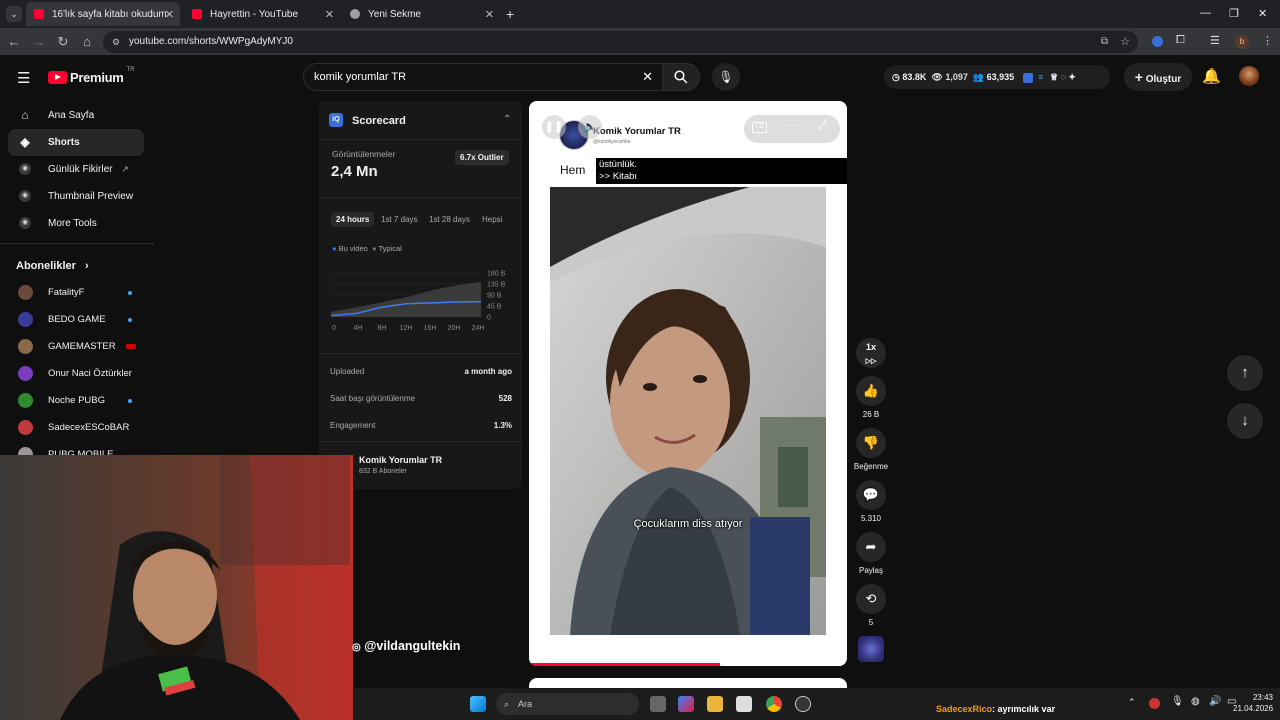  What do you see at coordinates (76, 427) in the screenshot?
I see `subscription-item: SadecexESCoBAR` at bounding box center [76, 427].